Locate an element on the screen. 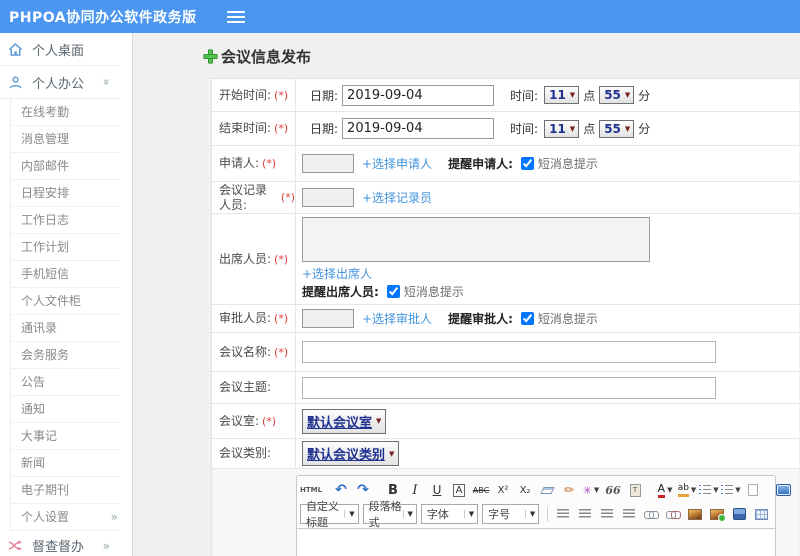 The height and width of the screenshot is (556, 800). sidebar-subitem-memorabilia: 大事记 is located at coordinates (65, 436).